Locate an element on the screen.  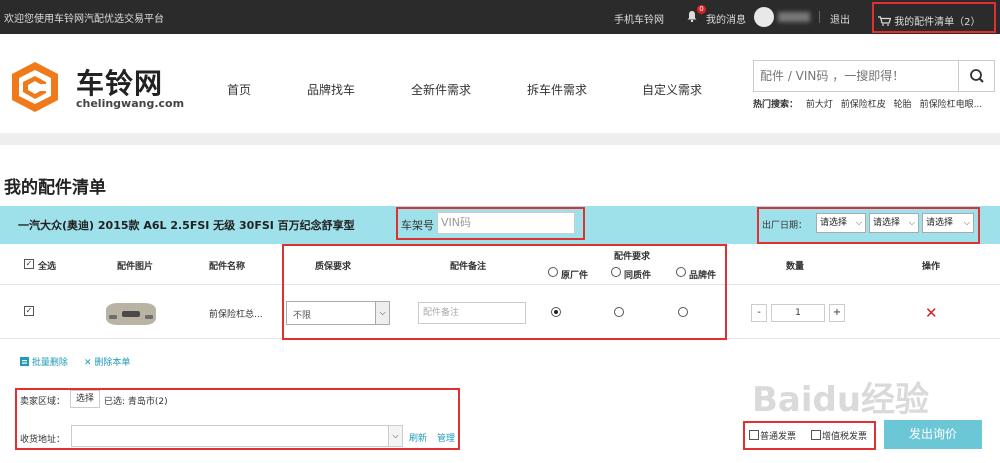
bell-icon is located at coordinates (692, 16).